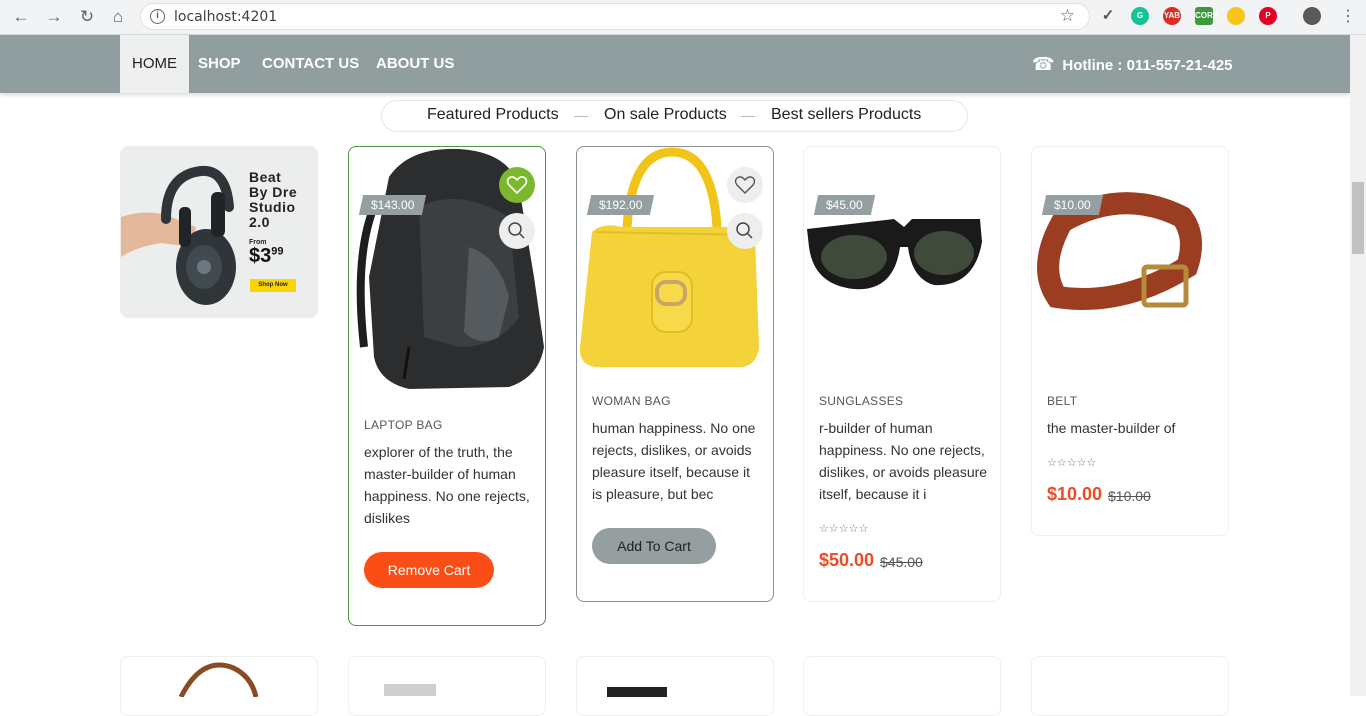 The image size is (1366, 716). What do you see at coordinates (1062, 401) in the screenshot?
I see `product-category: BELT` at bounding box center [1062, 401].